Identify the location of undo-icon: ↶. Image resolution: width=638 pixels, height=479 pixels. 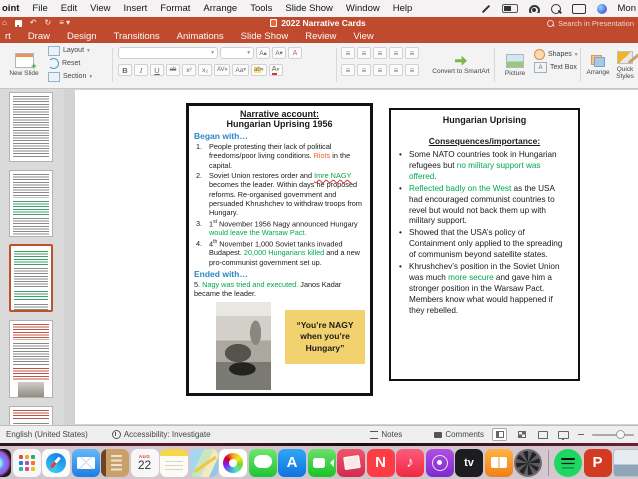
(33, 23).